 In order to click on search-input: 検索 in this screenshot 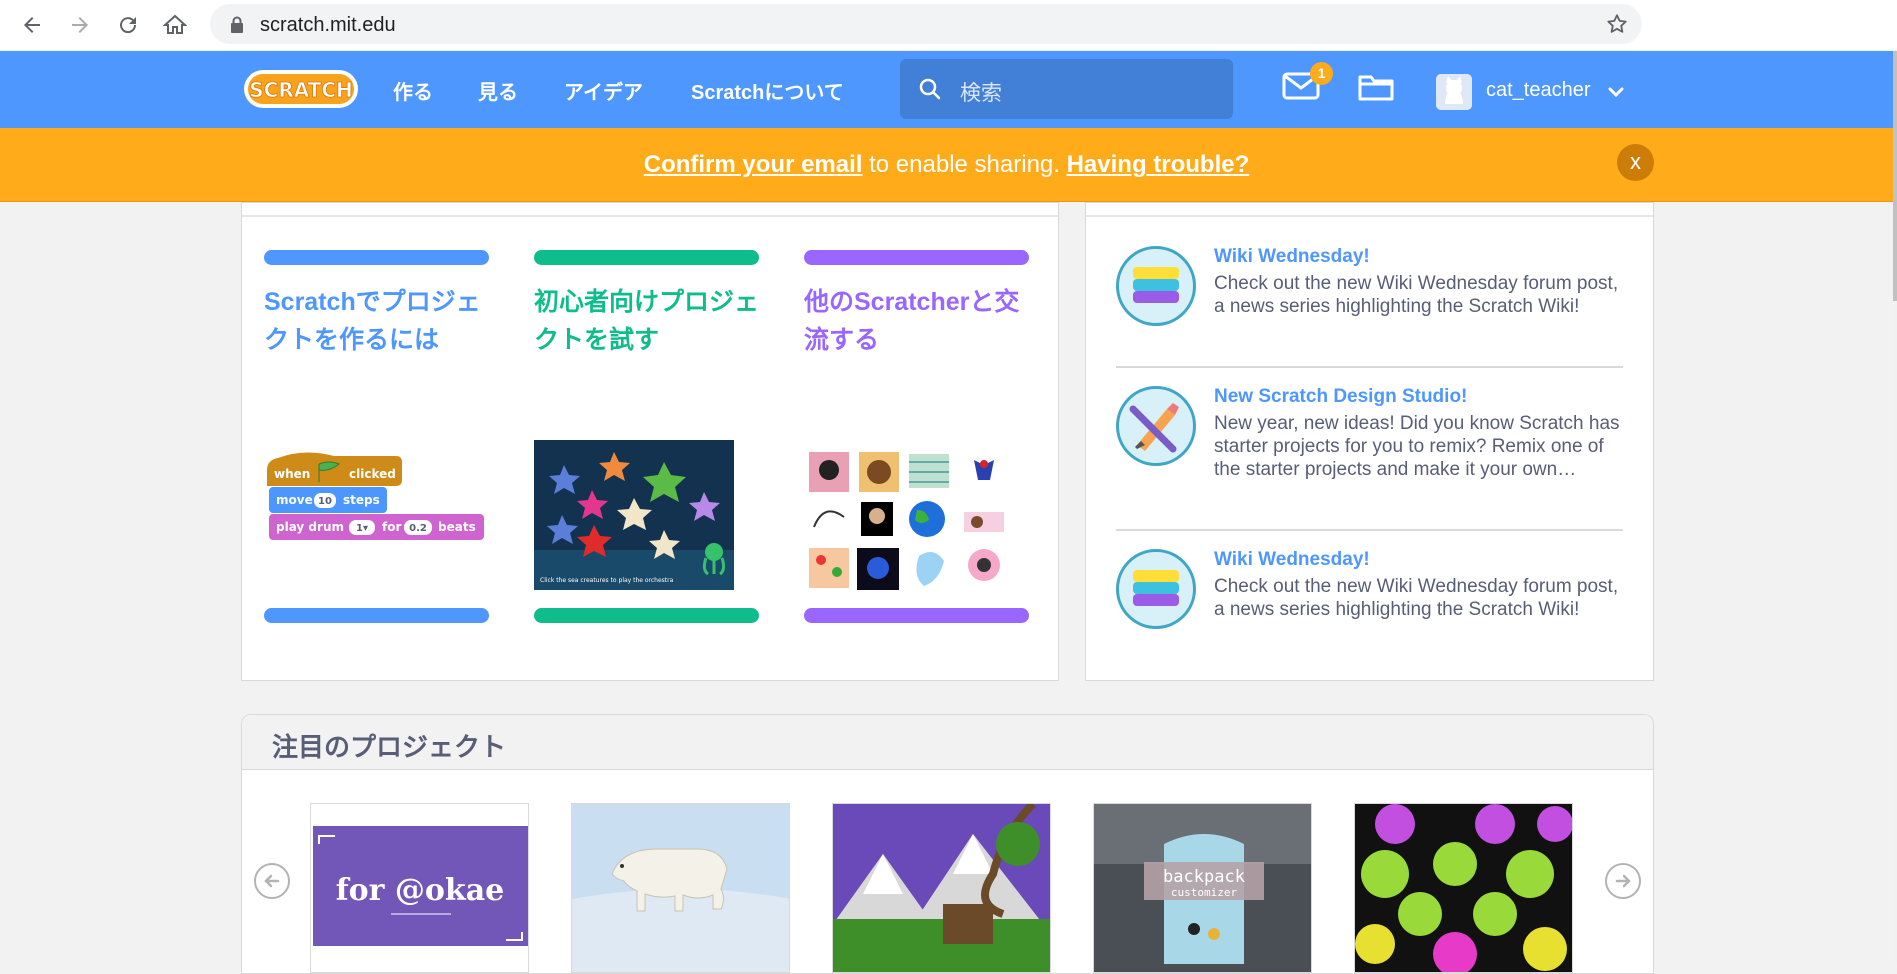, I will do `click(1066, 89)`.